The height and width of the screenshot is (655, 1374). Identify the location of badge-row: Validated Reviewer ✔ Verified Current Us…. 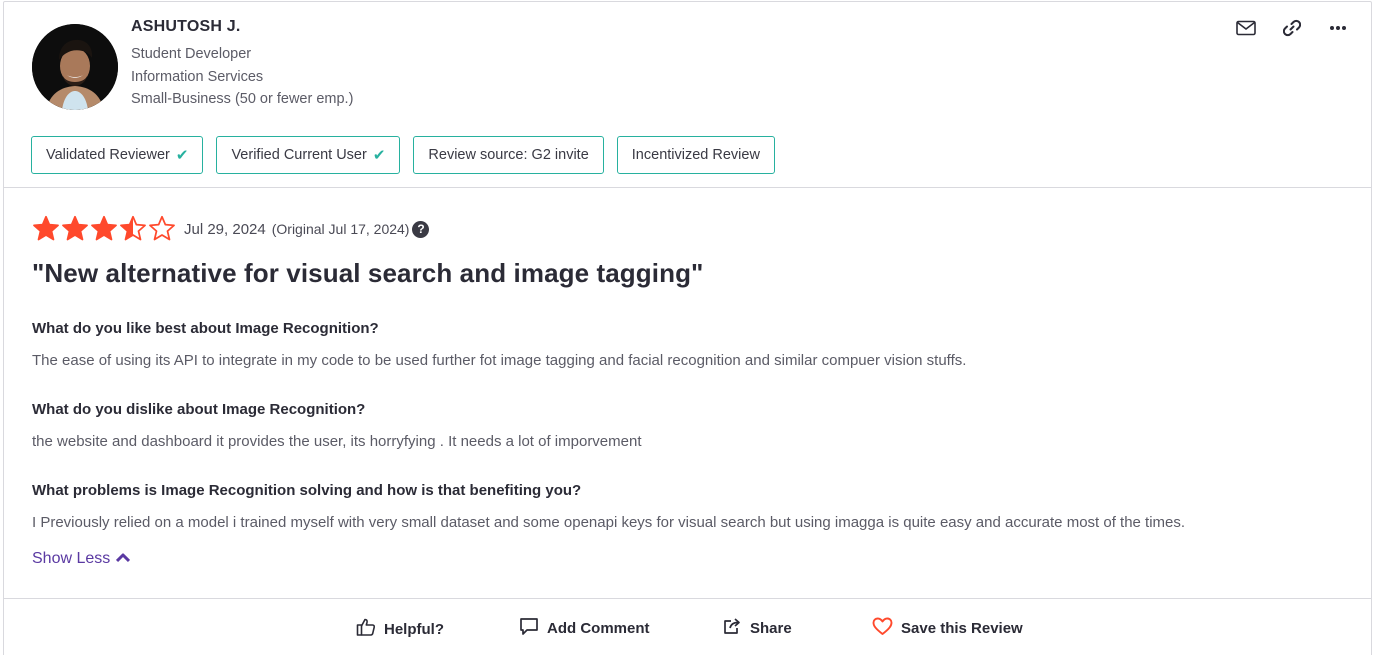
(403, 155).